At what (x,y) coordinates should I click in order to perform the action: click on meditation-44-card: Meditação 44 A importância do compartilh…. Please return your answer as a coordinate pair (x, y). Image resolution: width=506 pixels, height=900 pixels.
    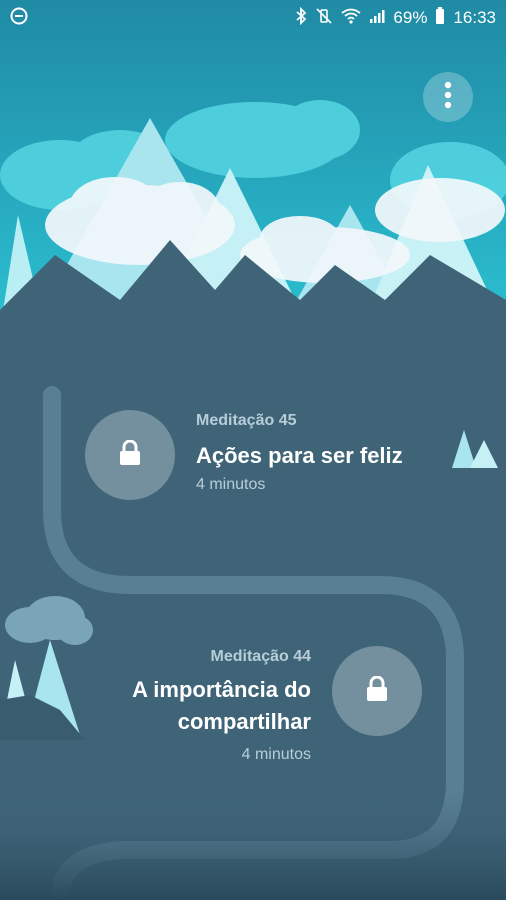
    Looking at the image, I should click on (221, 706).